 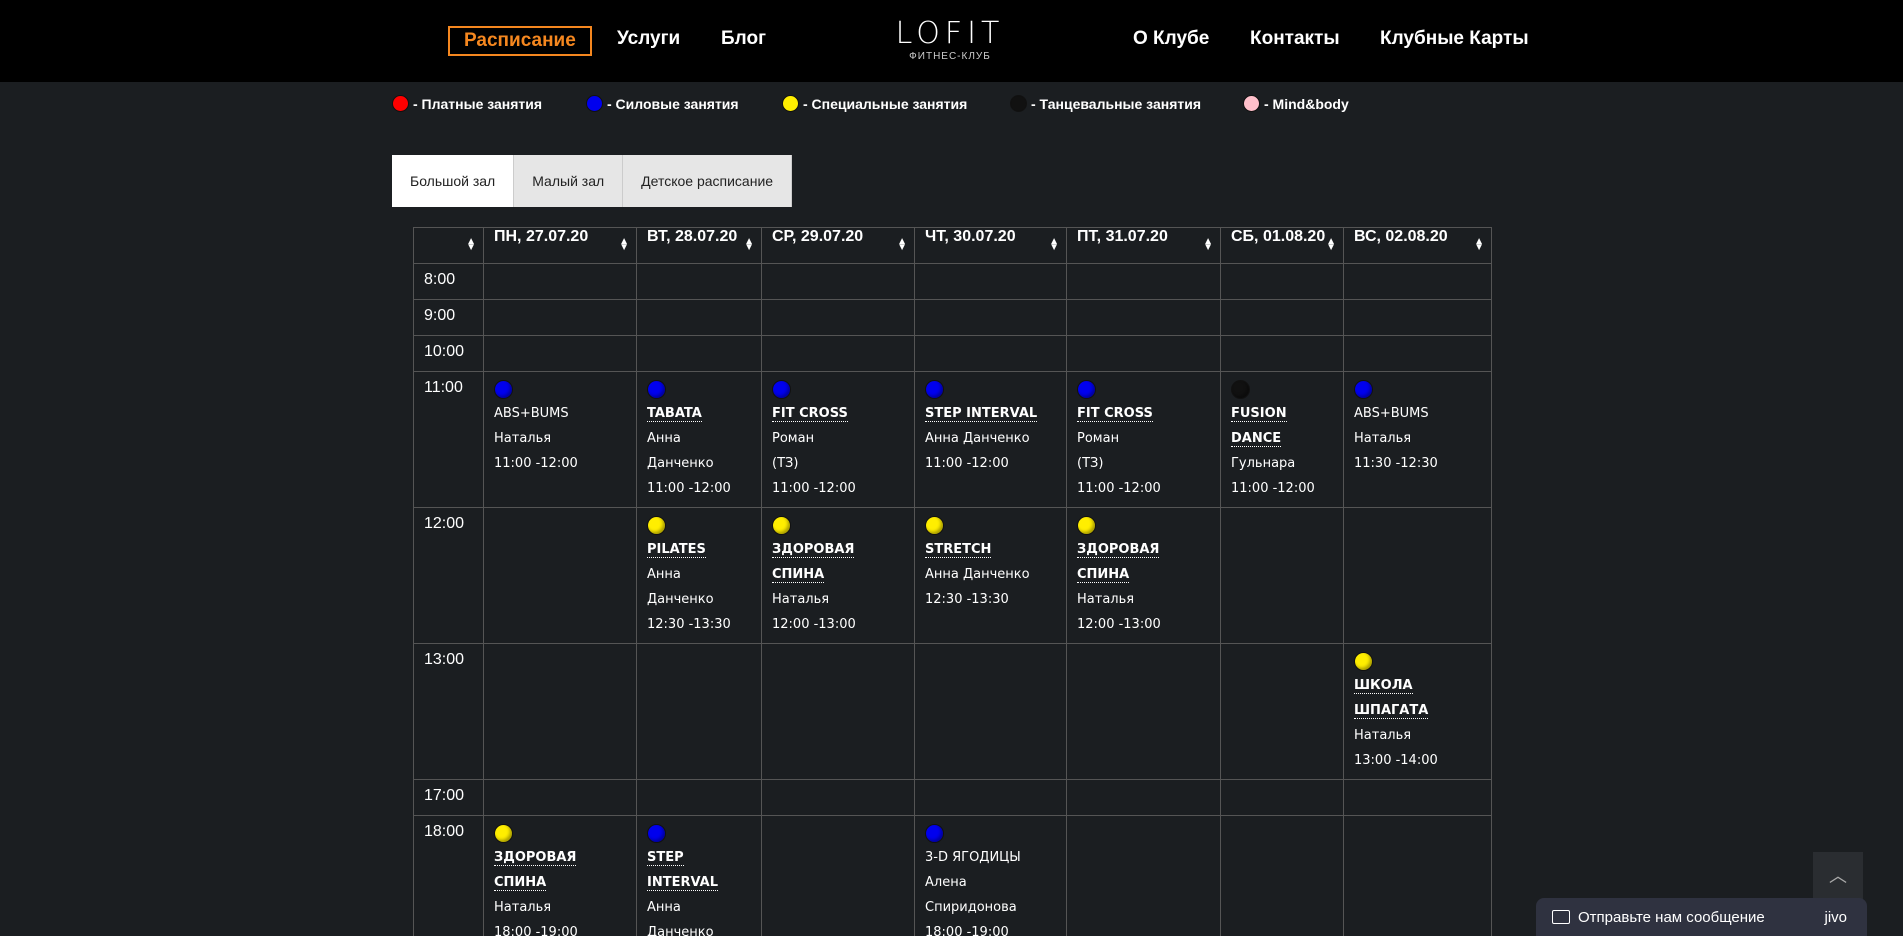 What do you see at coordinates (1561, 917) in the screenshot?
I see `envelope-icon` at bounding box center [1561, 917].